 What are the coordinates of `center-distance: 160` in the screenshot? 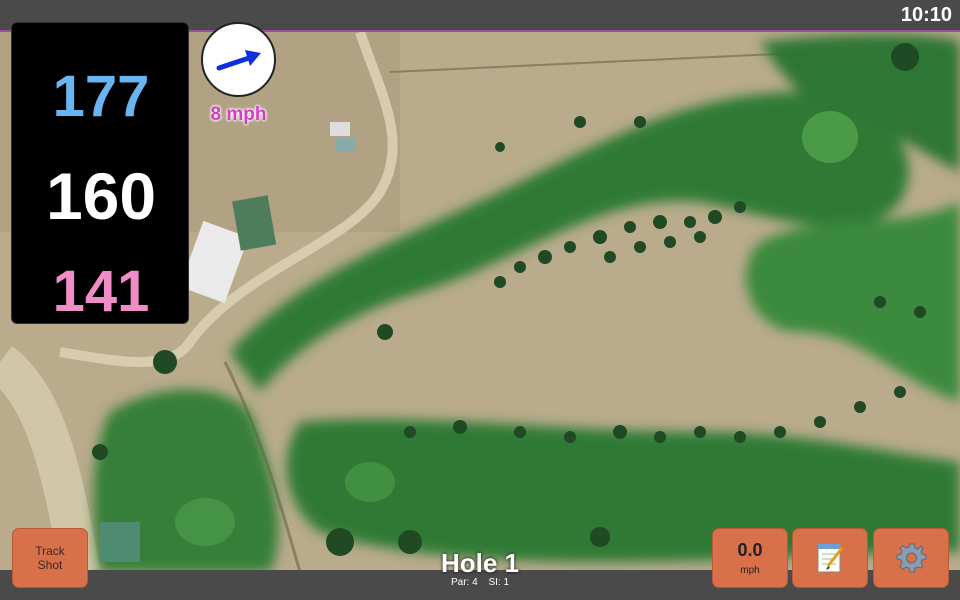 It's located at (101, 196).